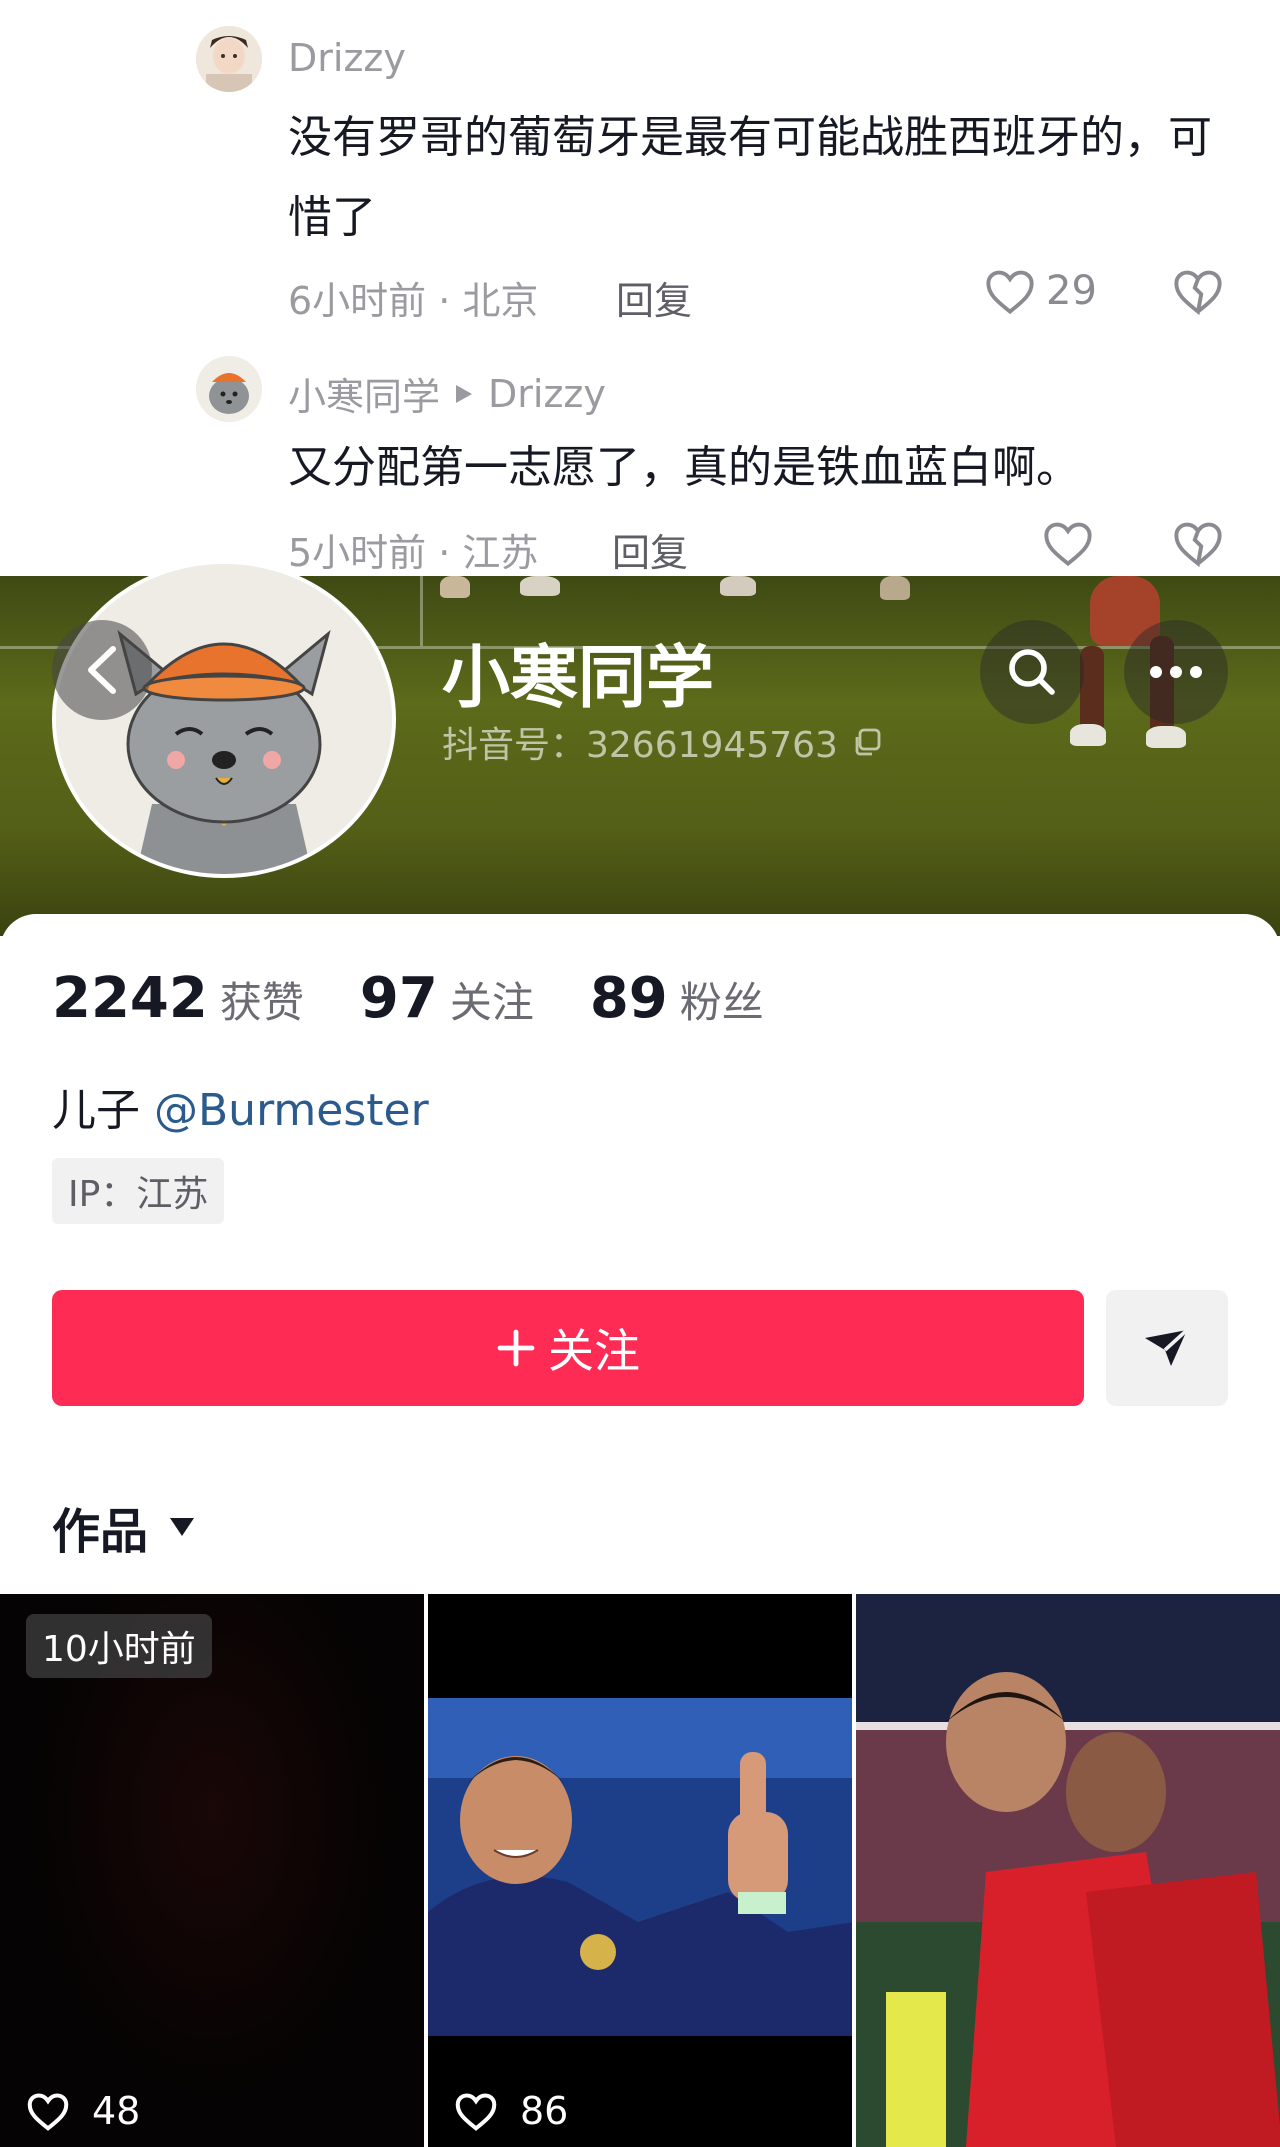 The height and width of the screenshot is (2147, 1280). What do you see at coordinates (83, 2111) in the screenshot?
I see `video-likes: 48` at bounding box center [83, 2111].